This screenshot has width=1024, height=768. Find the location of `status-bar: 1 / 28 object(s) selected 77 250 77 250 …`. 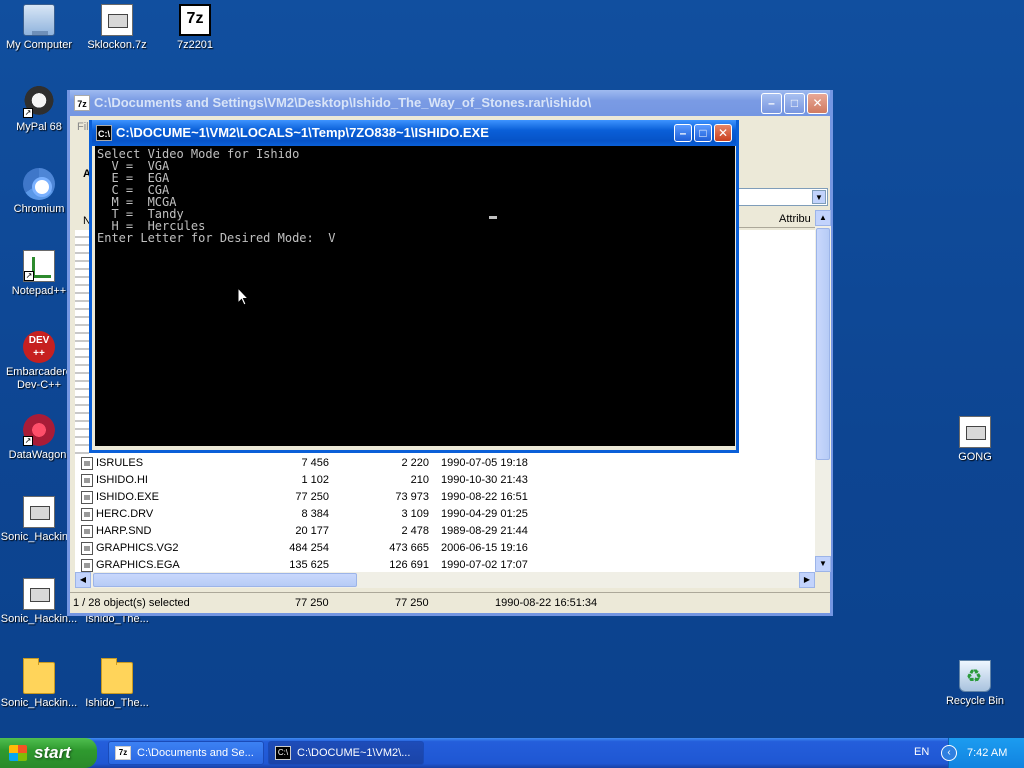

status-bar: 1 / 28 object(s) selected 77 250 77 250 … is located at coordinates (450, 602).